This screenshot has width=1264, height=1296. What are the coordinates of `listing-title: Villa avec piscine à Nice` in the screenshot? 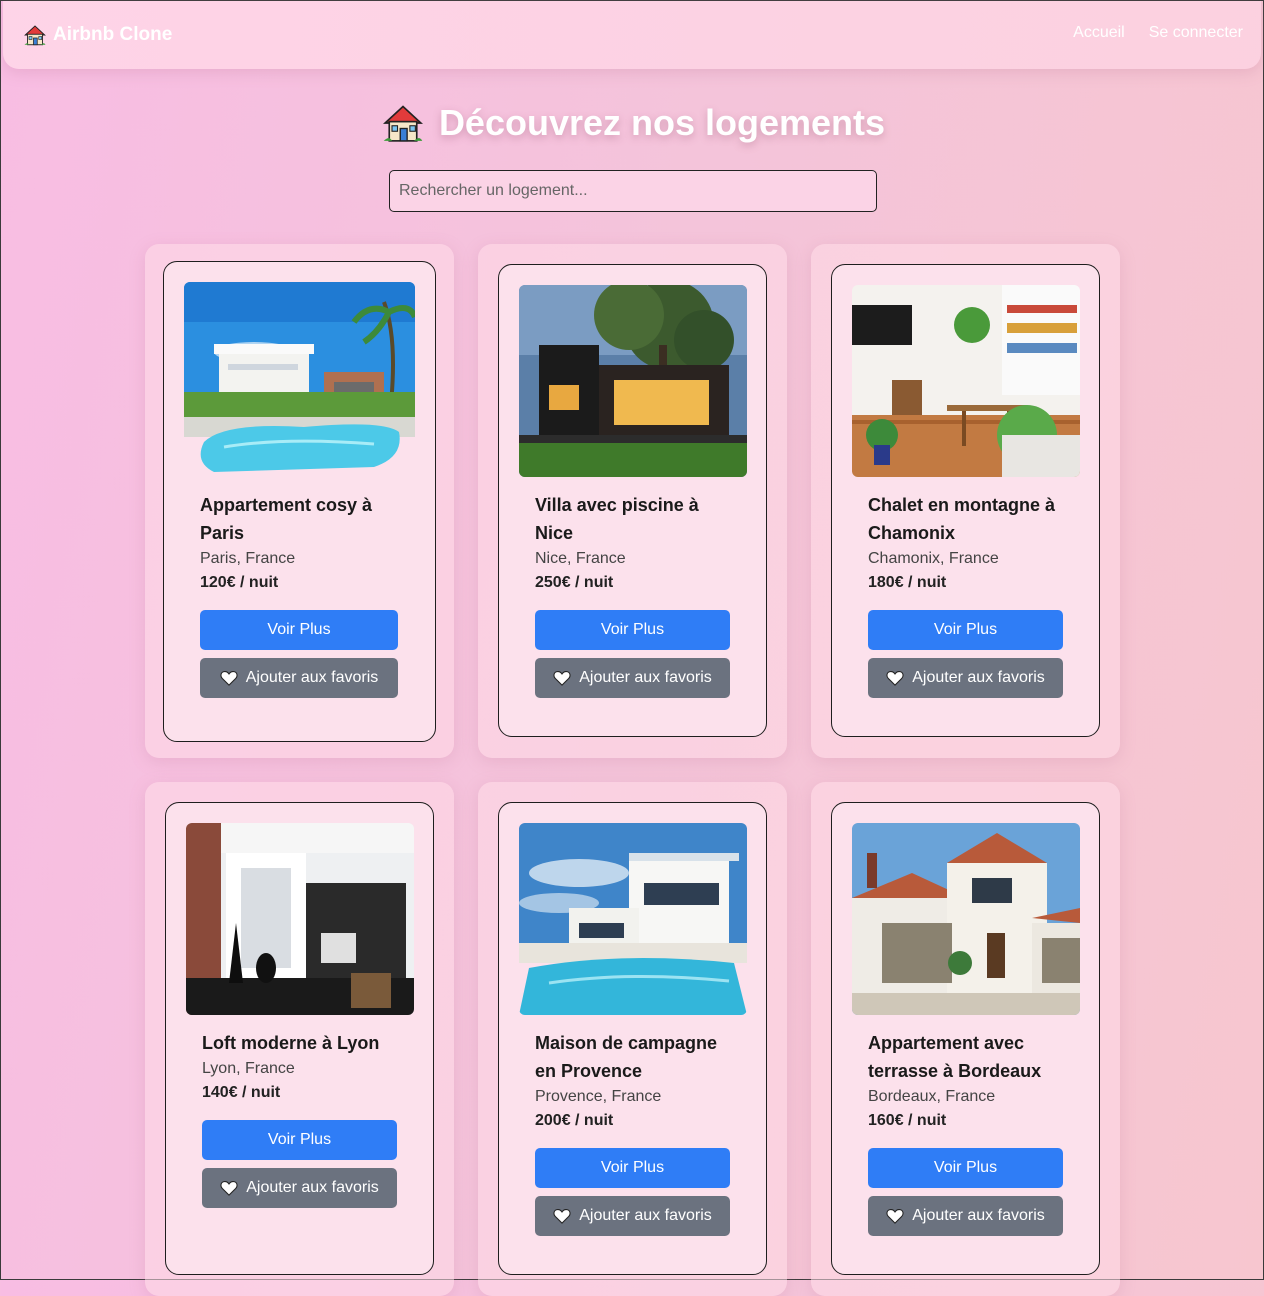 It's located at (617, 519).